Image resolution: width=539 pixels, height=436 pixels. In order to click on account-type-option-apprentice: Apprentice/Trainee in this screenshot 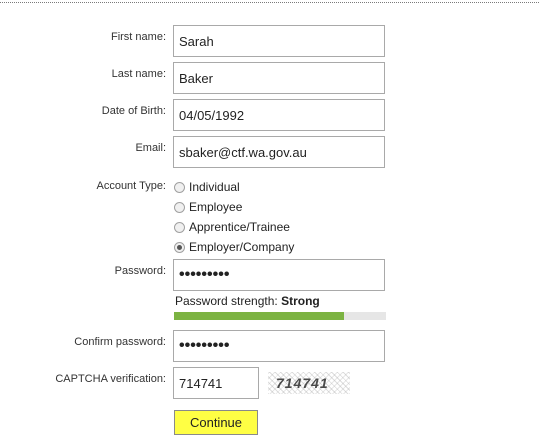, I will do `click(234, 227)`.